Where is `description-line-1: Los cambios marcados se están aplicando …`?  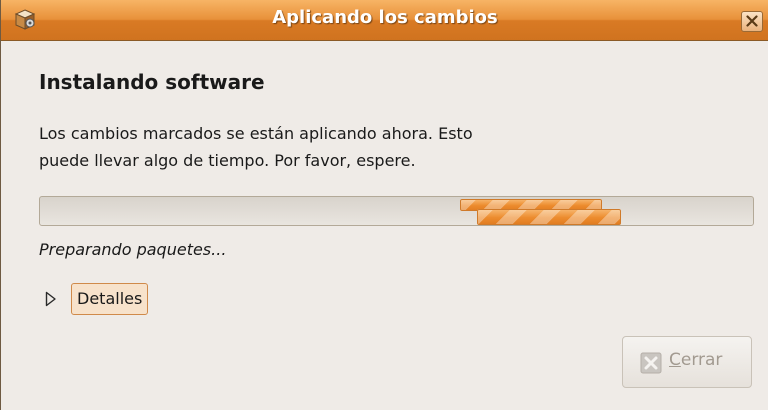
description-line-1: Los cambios marcados se están aplicando … is located at coordinates (256, 133).